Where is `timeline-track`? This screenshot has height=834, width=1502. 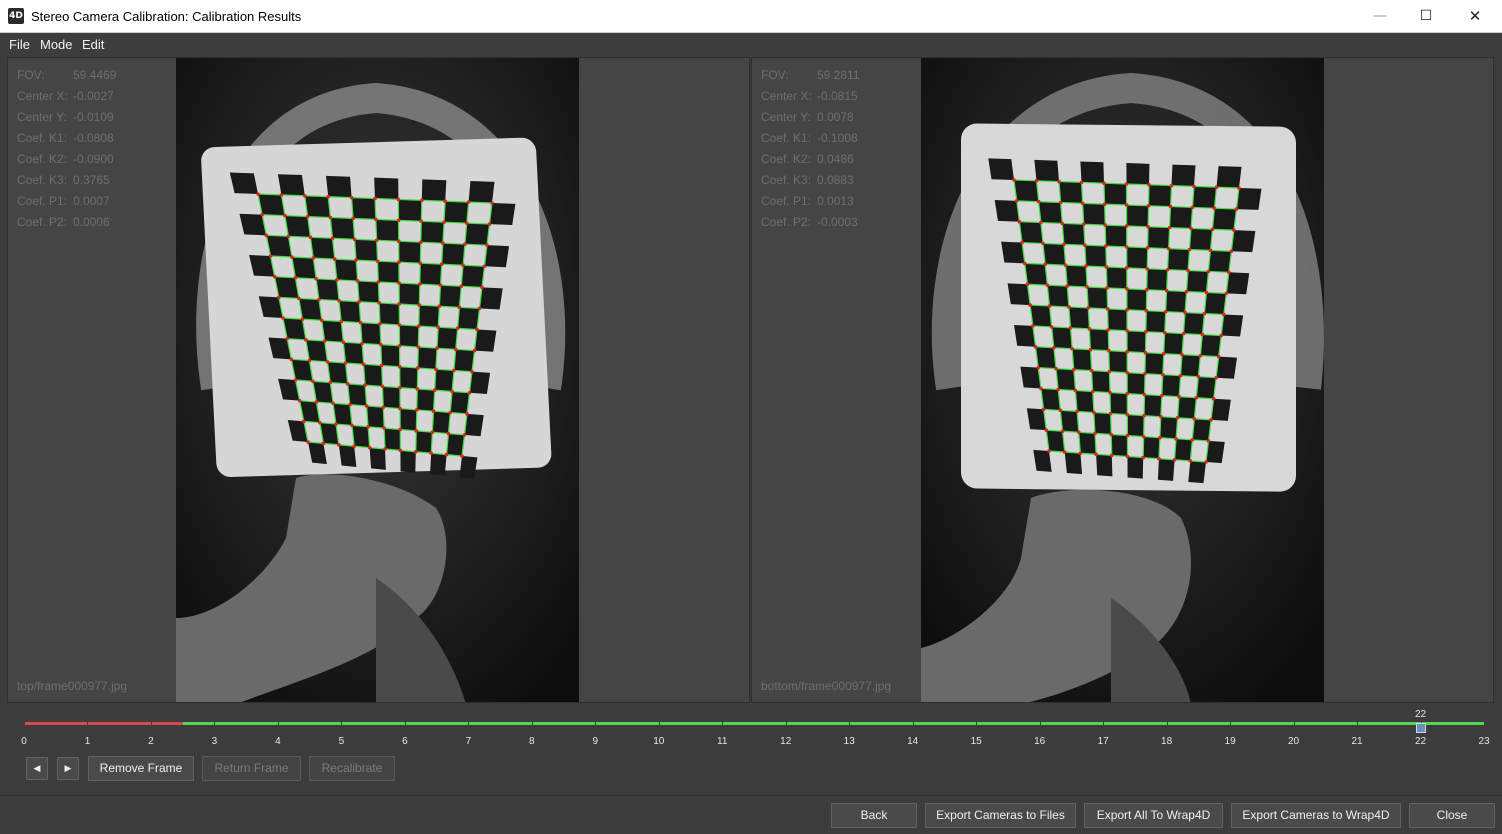
timeline-track is located at coordinates (754, 723).